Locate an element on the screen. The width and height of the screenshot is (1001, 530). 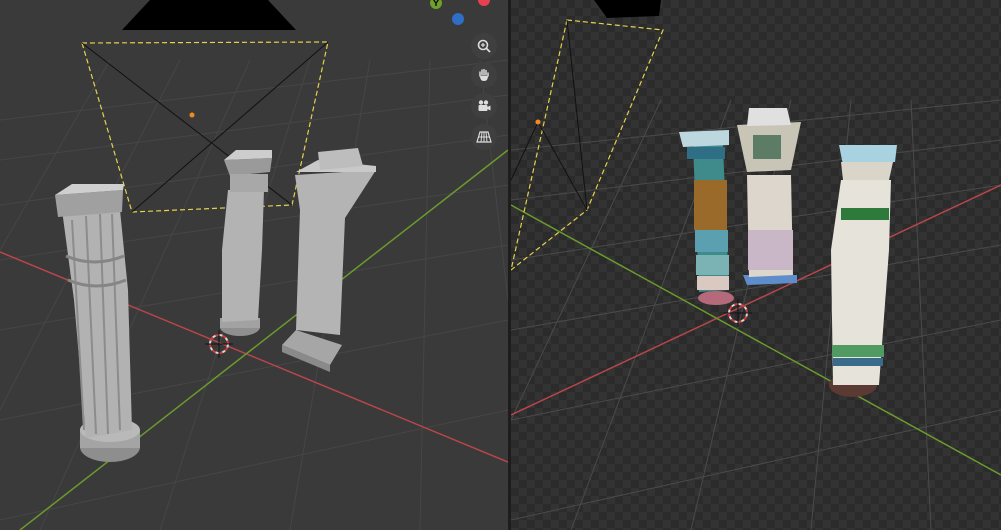
pillar-fluted is located at coordinates (97, 323).